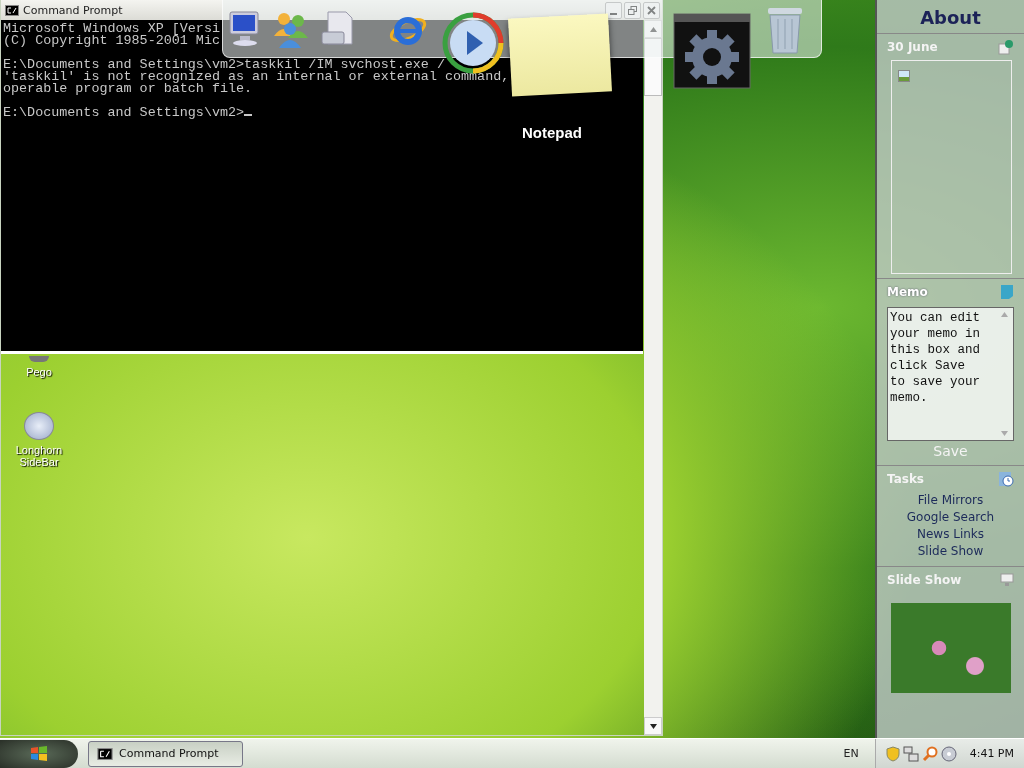 Image resolution: width=1024 pixels, height=768 pixels. I want to click on down-arrow-icon, so click(653, 726).